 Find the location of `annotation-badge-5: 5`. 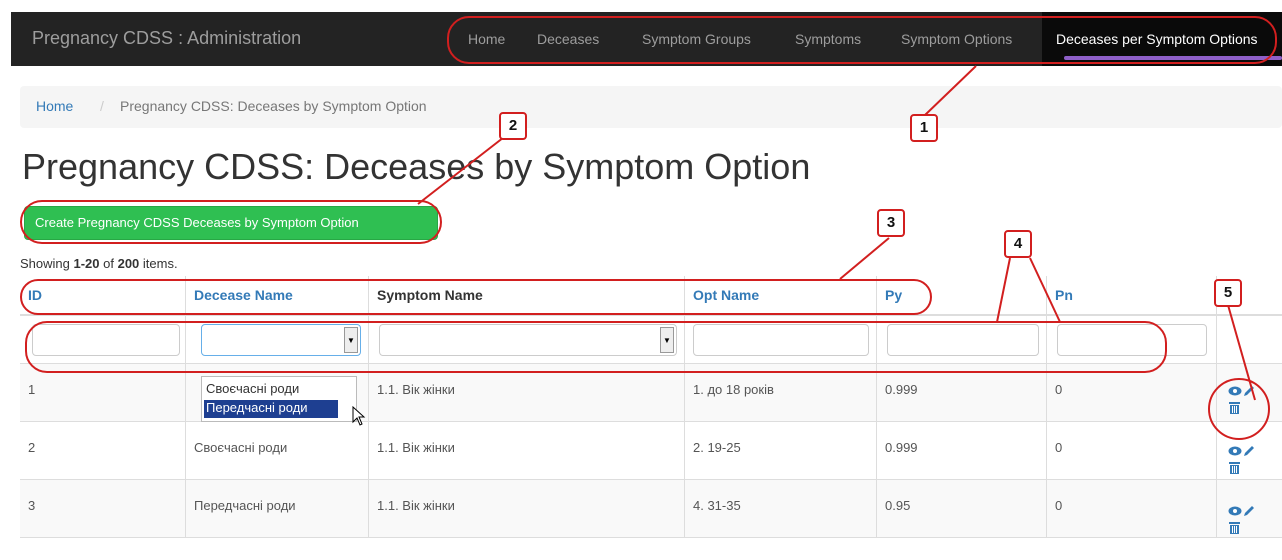

annotation-badge-5: 5 is located at coordinates (1228, 293).